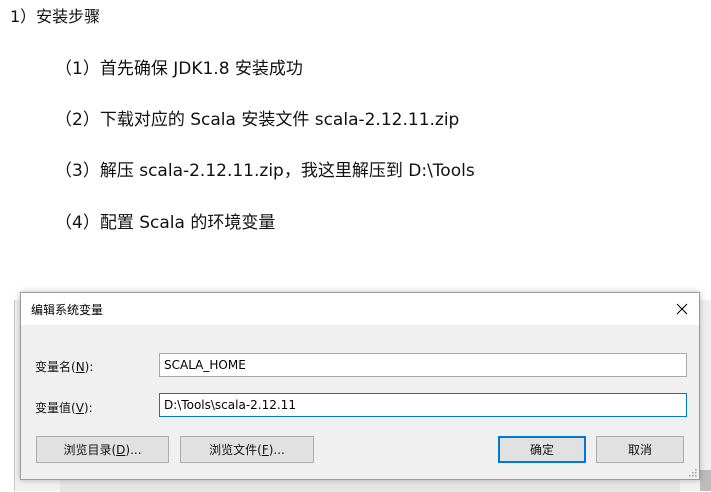 Image resolution: width=711 pixels, height=492 pixels. I want to click on step-item-4: （4）配置 Scala 的环境变量, so click(165, 223).